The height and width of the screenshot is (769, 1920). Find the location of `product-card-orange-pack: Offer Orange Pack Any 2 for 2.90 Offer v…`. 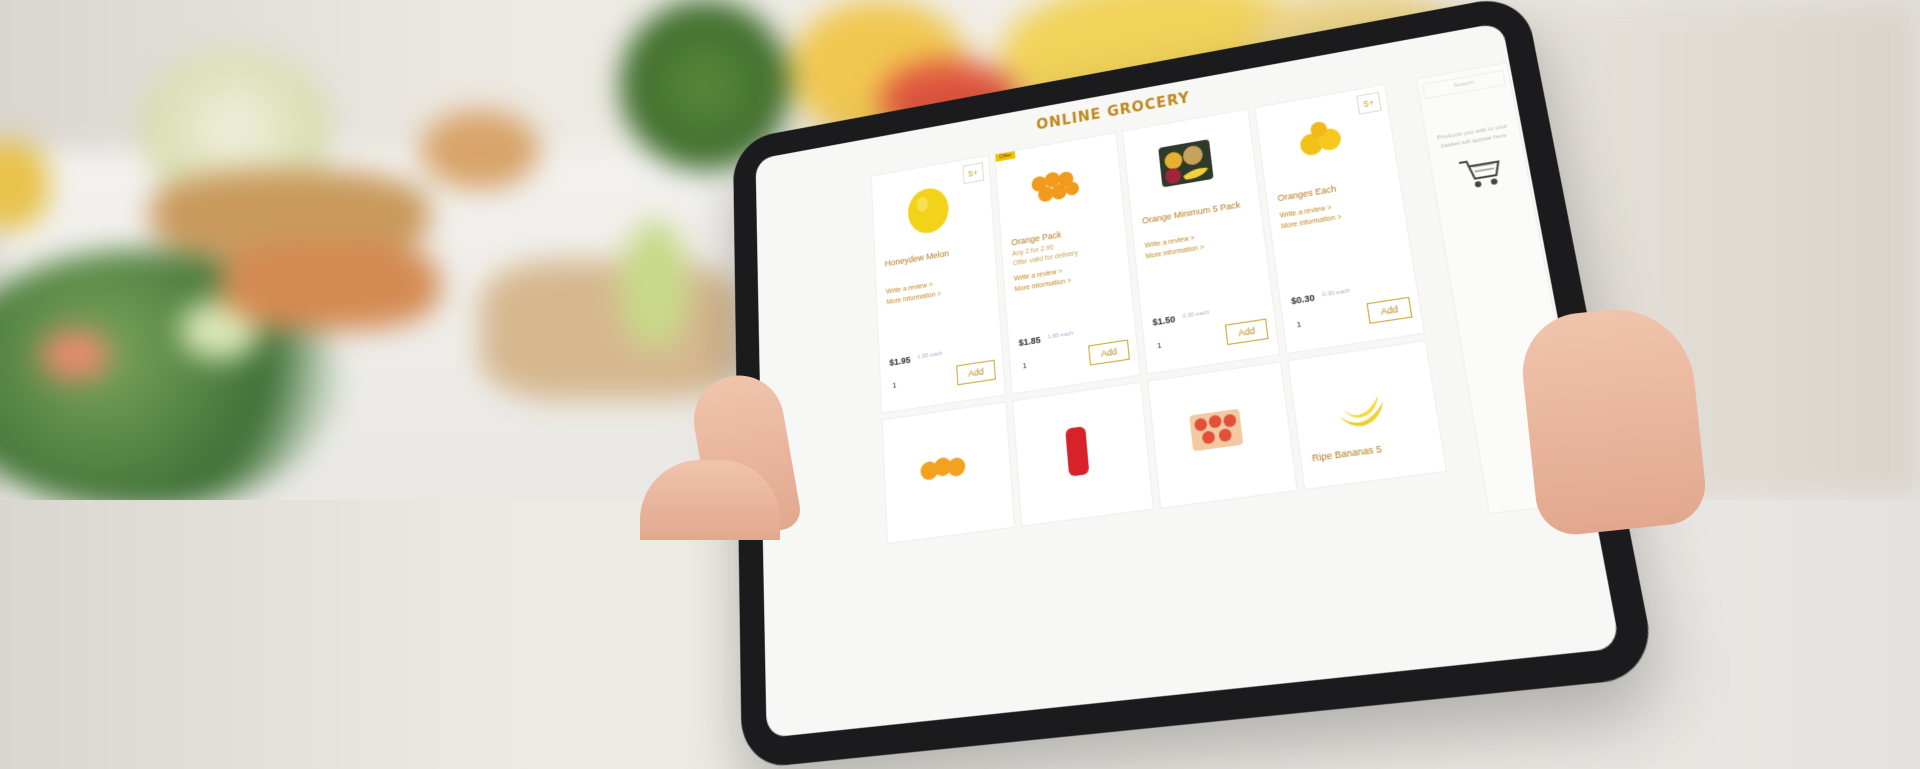

product-card-orange-pack: Offer Orange Pack Any 2 for 2.90 Offer v… is located at coordinates (1067, 263).